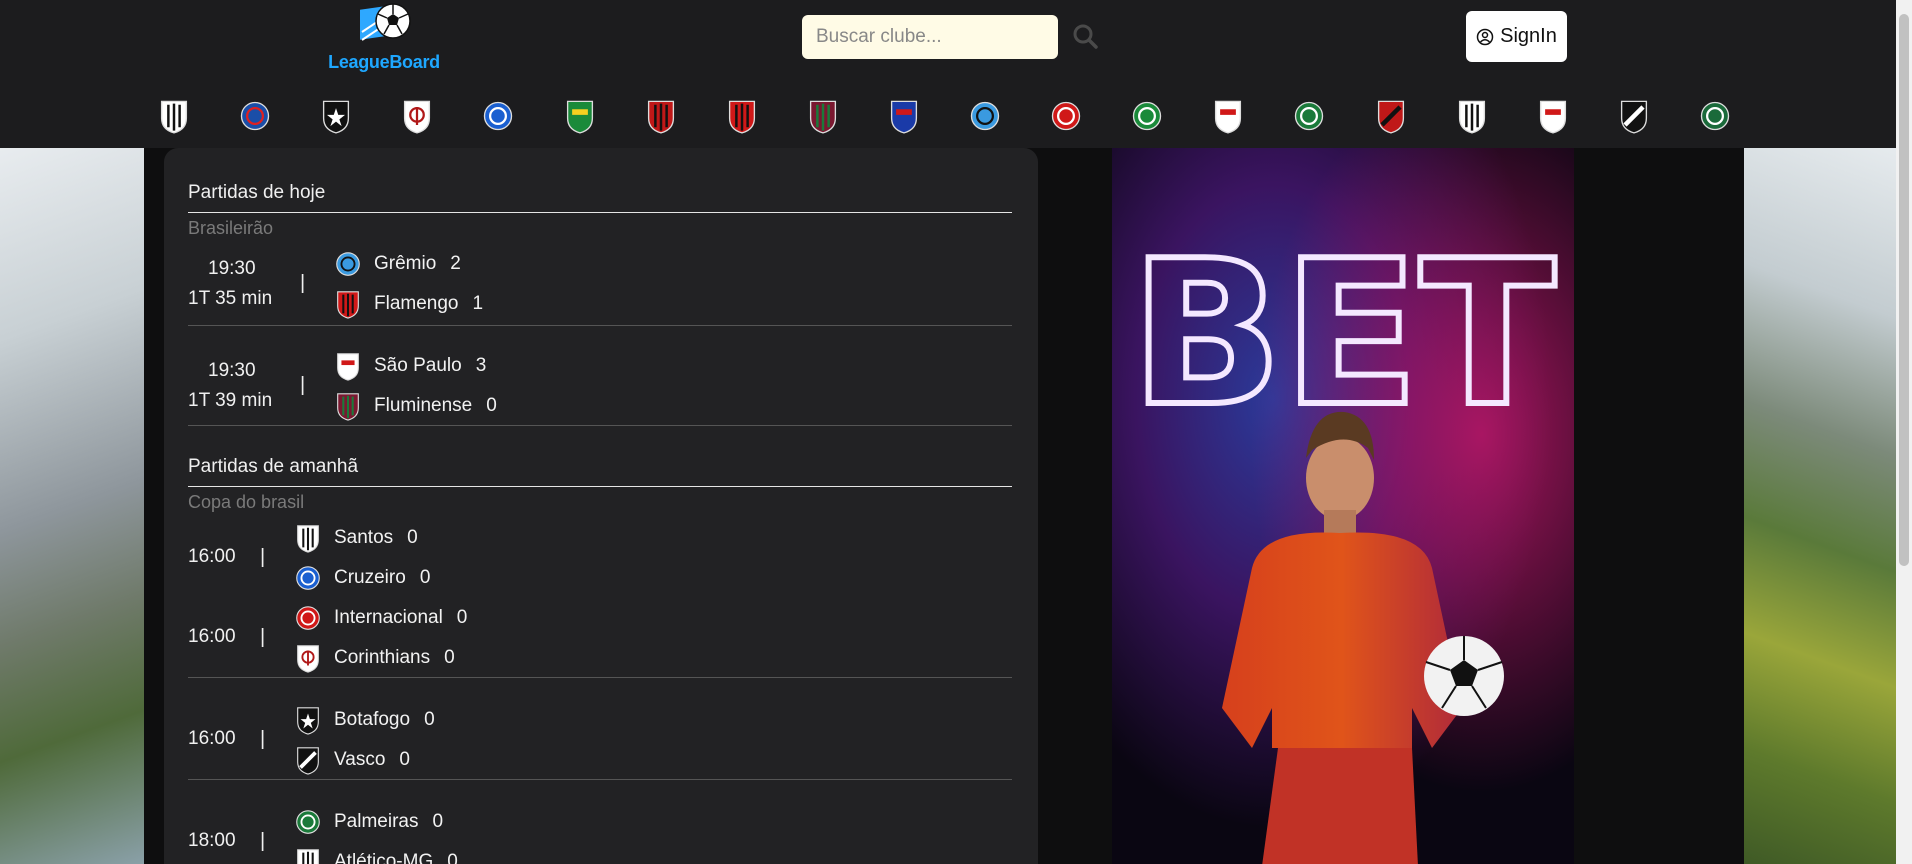  What do you see at coordinates (930, 37) in the screenshot?
I see `search-input` at bounding box center [930, 37].